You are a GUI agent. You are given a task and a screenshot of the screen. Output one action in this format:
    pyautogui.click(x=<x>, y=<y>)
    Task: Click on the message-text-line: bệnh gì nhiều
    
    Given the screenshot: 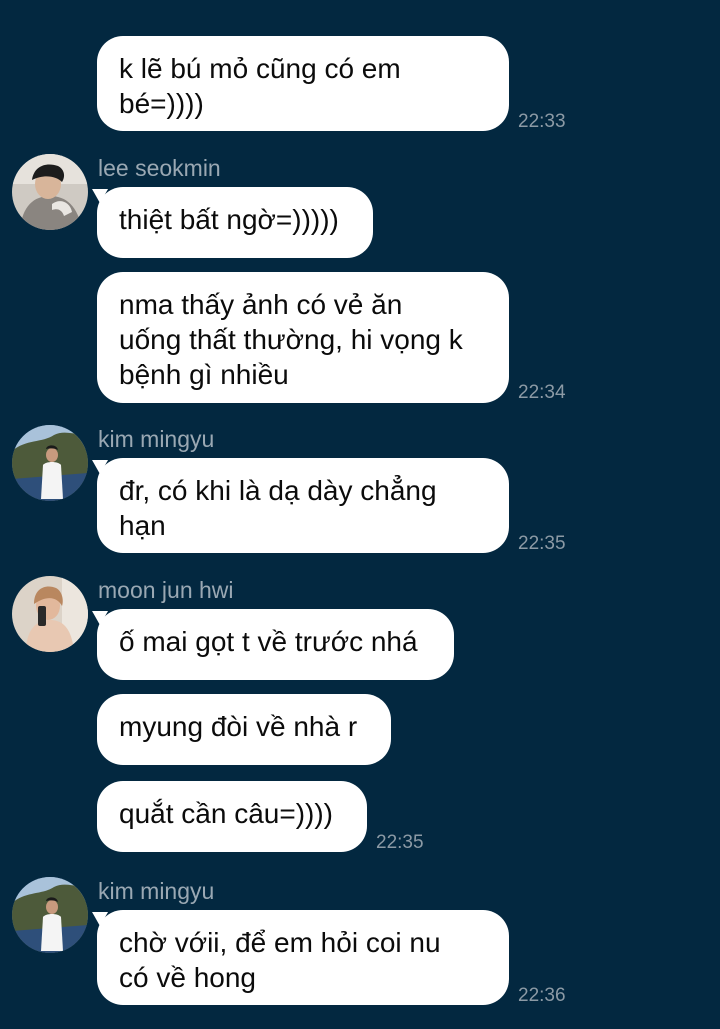 What is the action you would take?
    pyautogui.click(x=204, y=374)
    